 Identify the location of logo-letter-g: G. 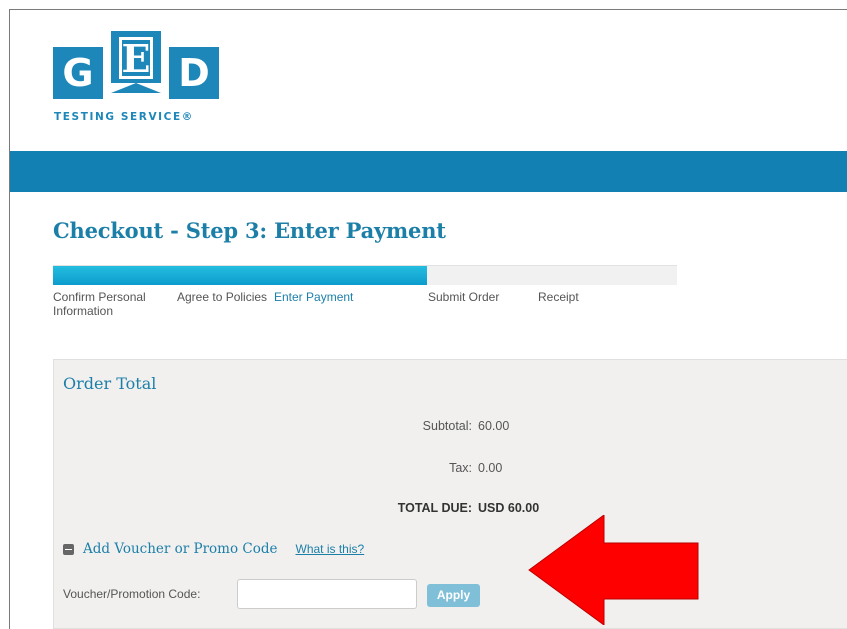
(78, 73).